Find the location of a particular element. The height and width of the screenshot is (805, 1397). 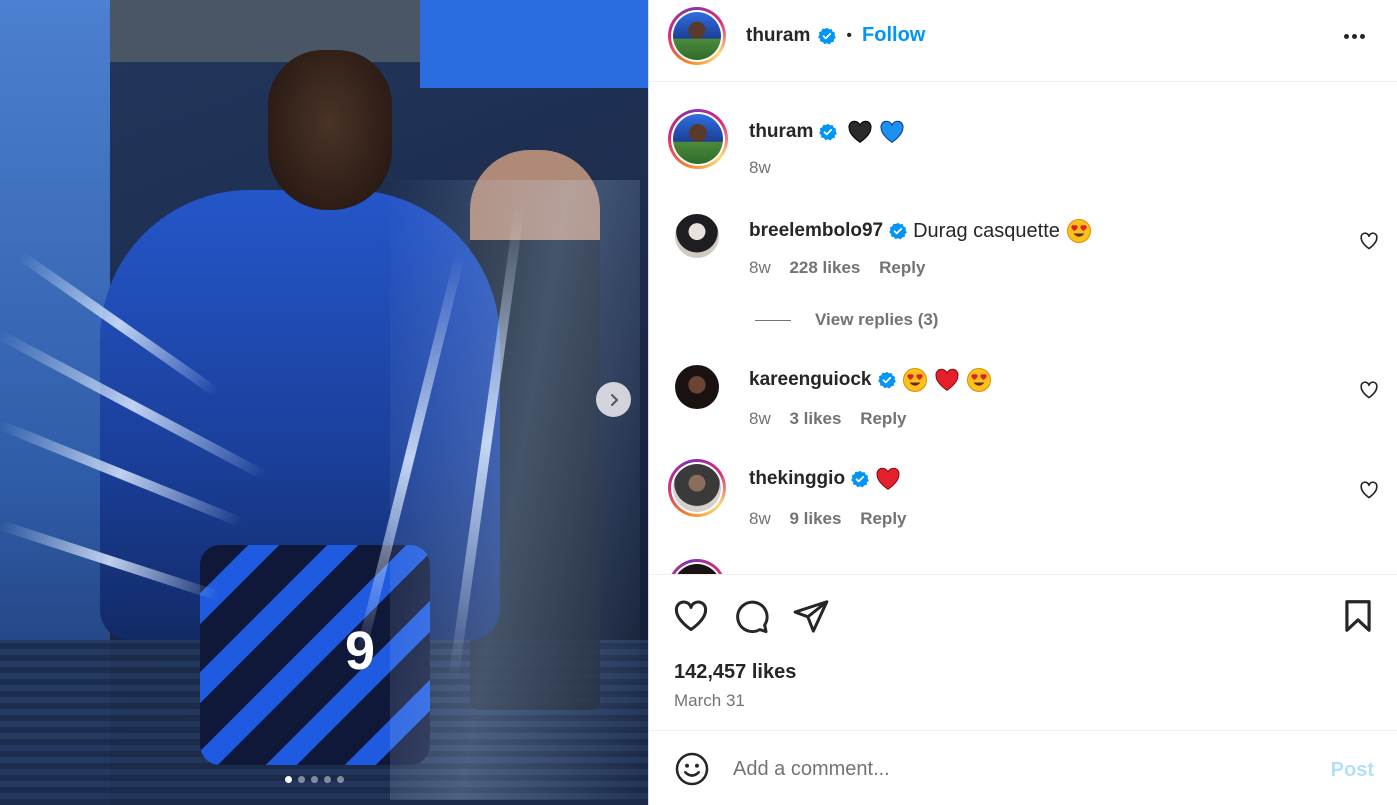

caption-line: thuram is located at coordinates (827, 132).